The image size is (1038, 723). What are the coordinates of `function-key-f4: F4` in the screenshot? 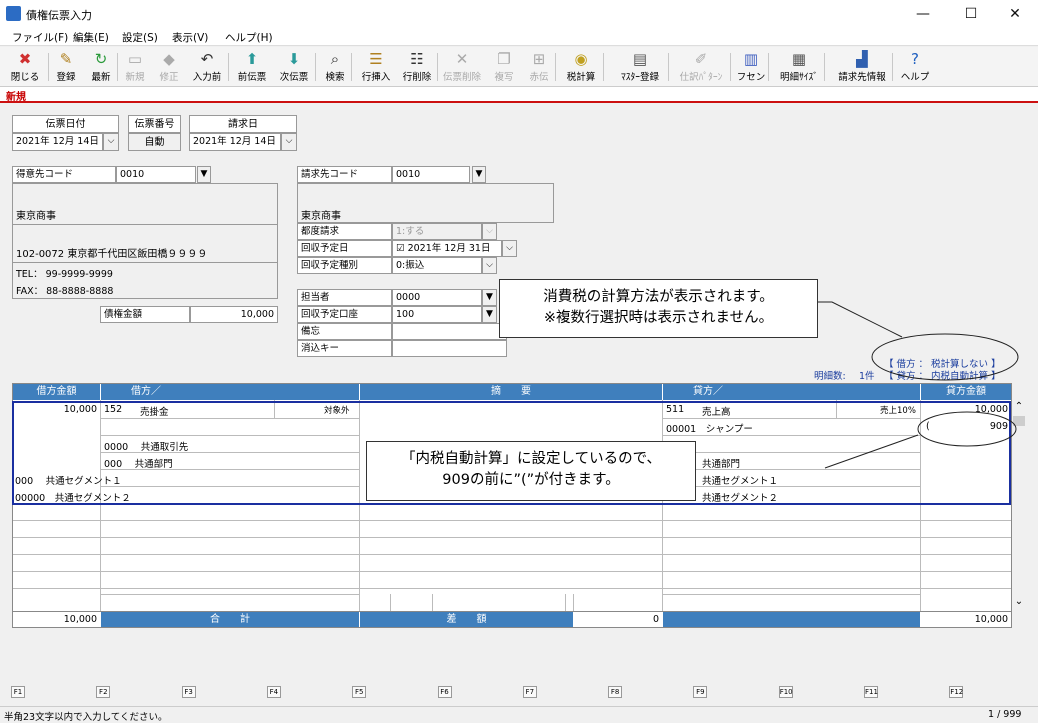 It's located at (273, 692).